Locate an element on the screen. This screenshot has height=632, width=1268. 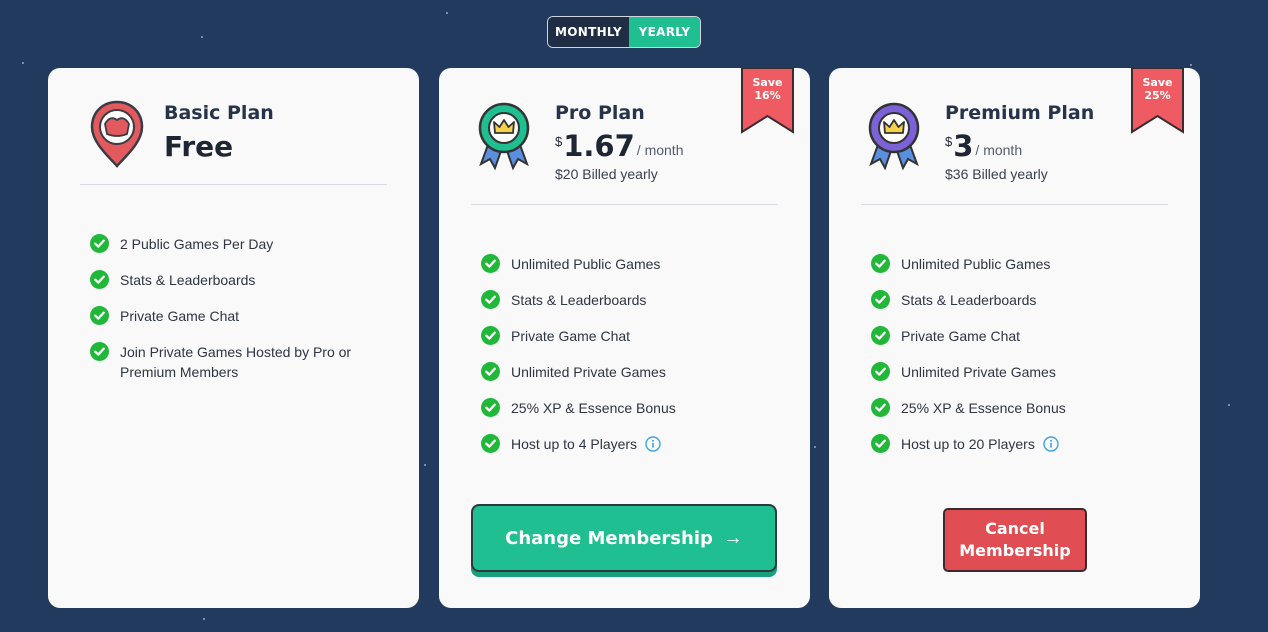
yearly-toggle-option: YEARLY is located at coordinates (664, 32).